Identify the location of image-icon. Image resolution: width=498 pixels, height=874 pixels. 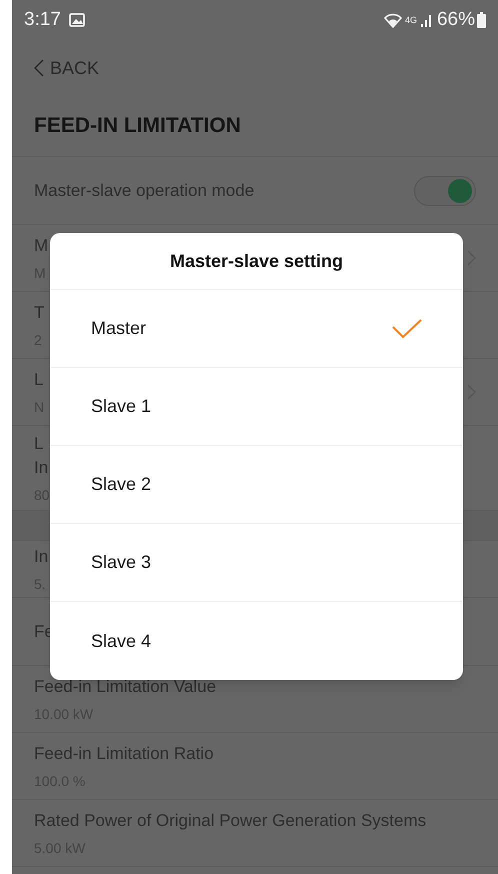
(76, 20).